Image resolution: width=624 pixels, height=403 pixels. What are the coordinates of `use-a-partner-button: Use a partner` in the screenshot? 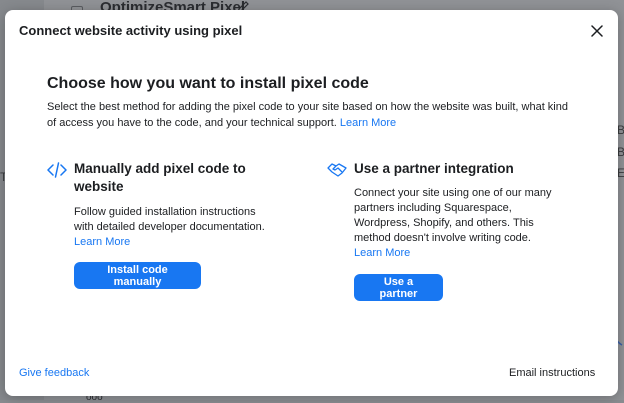 It's located at (398, 287).